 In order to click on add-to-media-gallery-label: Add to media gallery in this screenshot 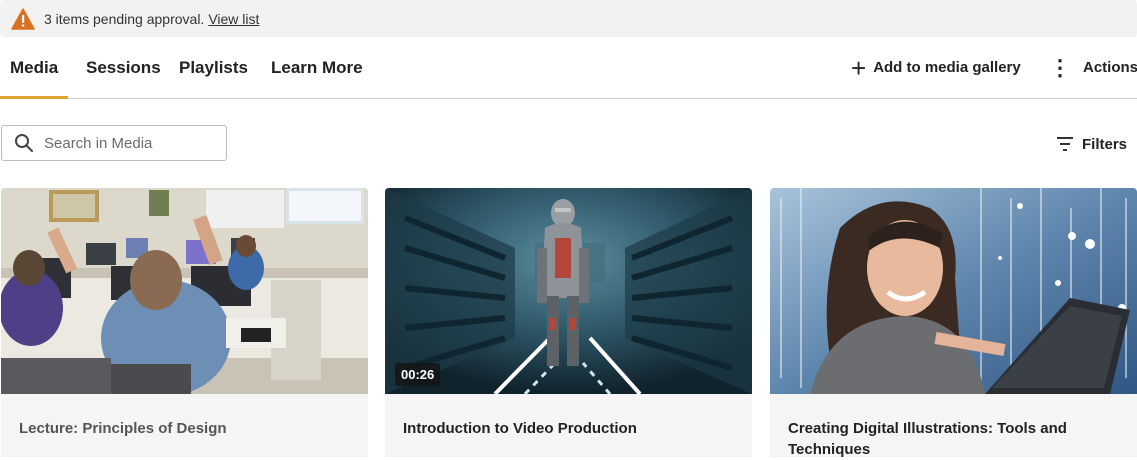, I will do `click(947, 67)`.